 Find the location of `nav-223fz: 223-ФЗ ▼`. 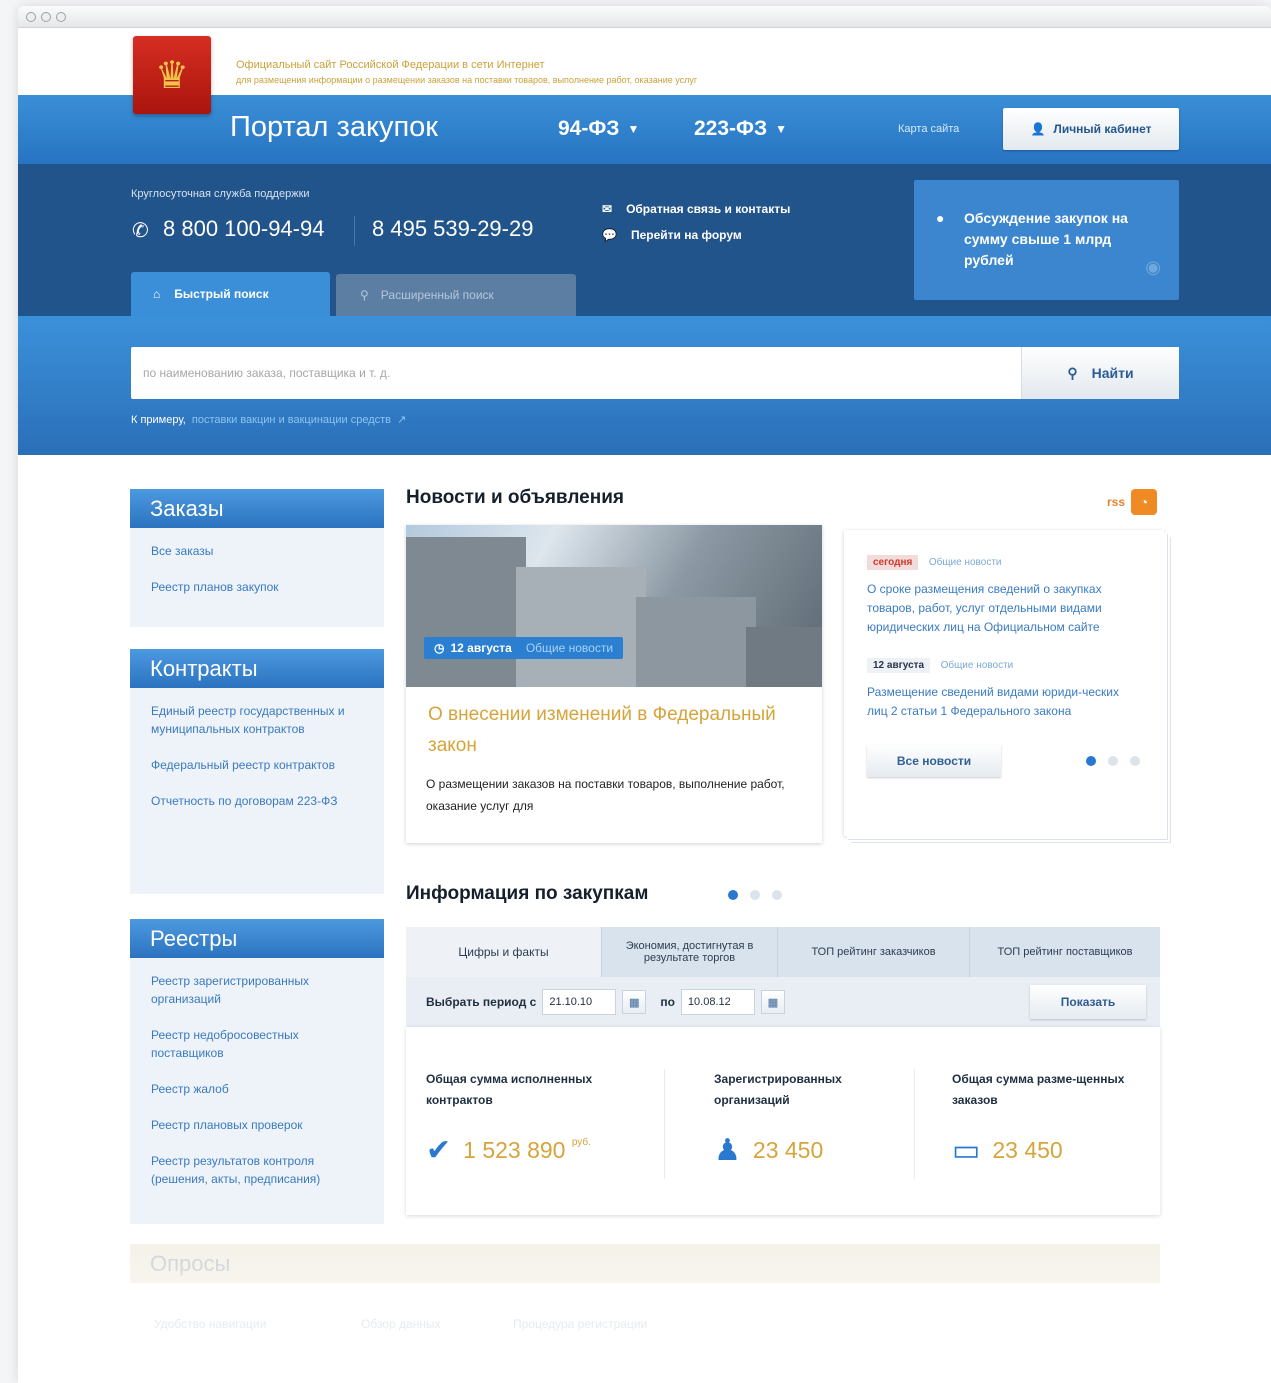

nav-223fz: 223-ФЗ ▼ is located at coordinates (740, 129).